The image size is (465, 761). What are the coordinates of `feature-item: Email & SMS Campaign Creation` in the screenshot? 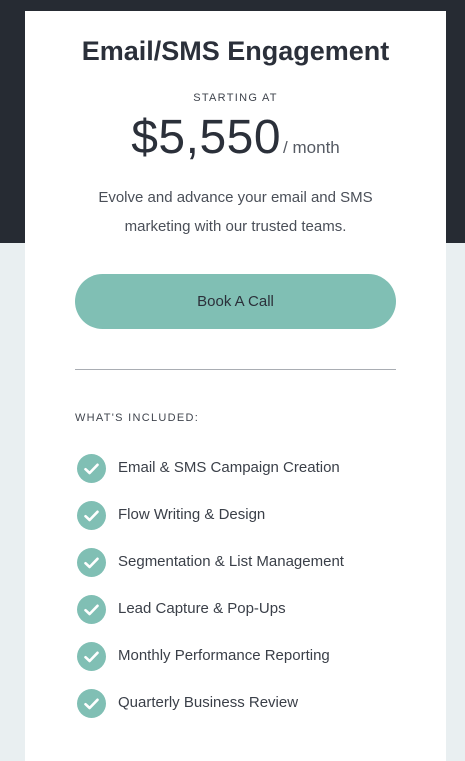 It's located at (209, 474).